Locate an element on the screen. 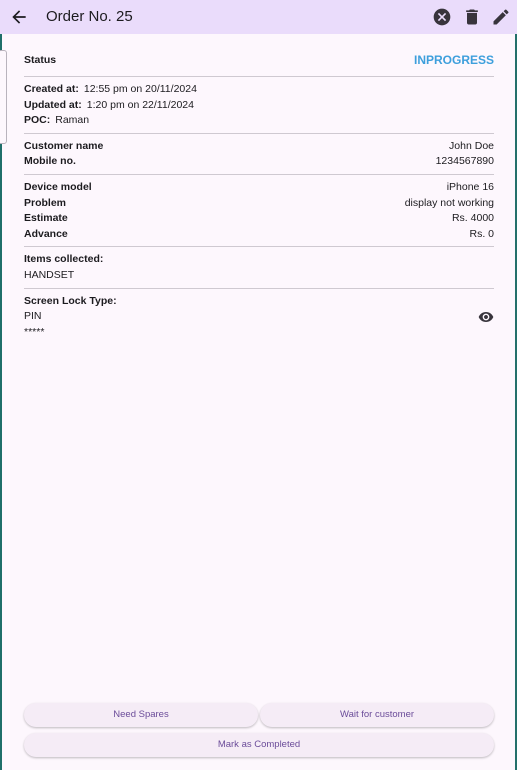  cancel-order-button is located at coordinates (442, 17).